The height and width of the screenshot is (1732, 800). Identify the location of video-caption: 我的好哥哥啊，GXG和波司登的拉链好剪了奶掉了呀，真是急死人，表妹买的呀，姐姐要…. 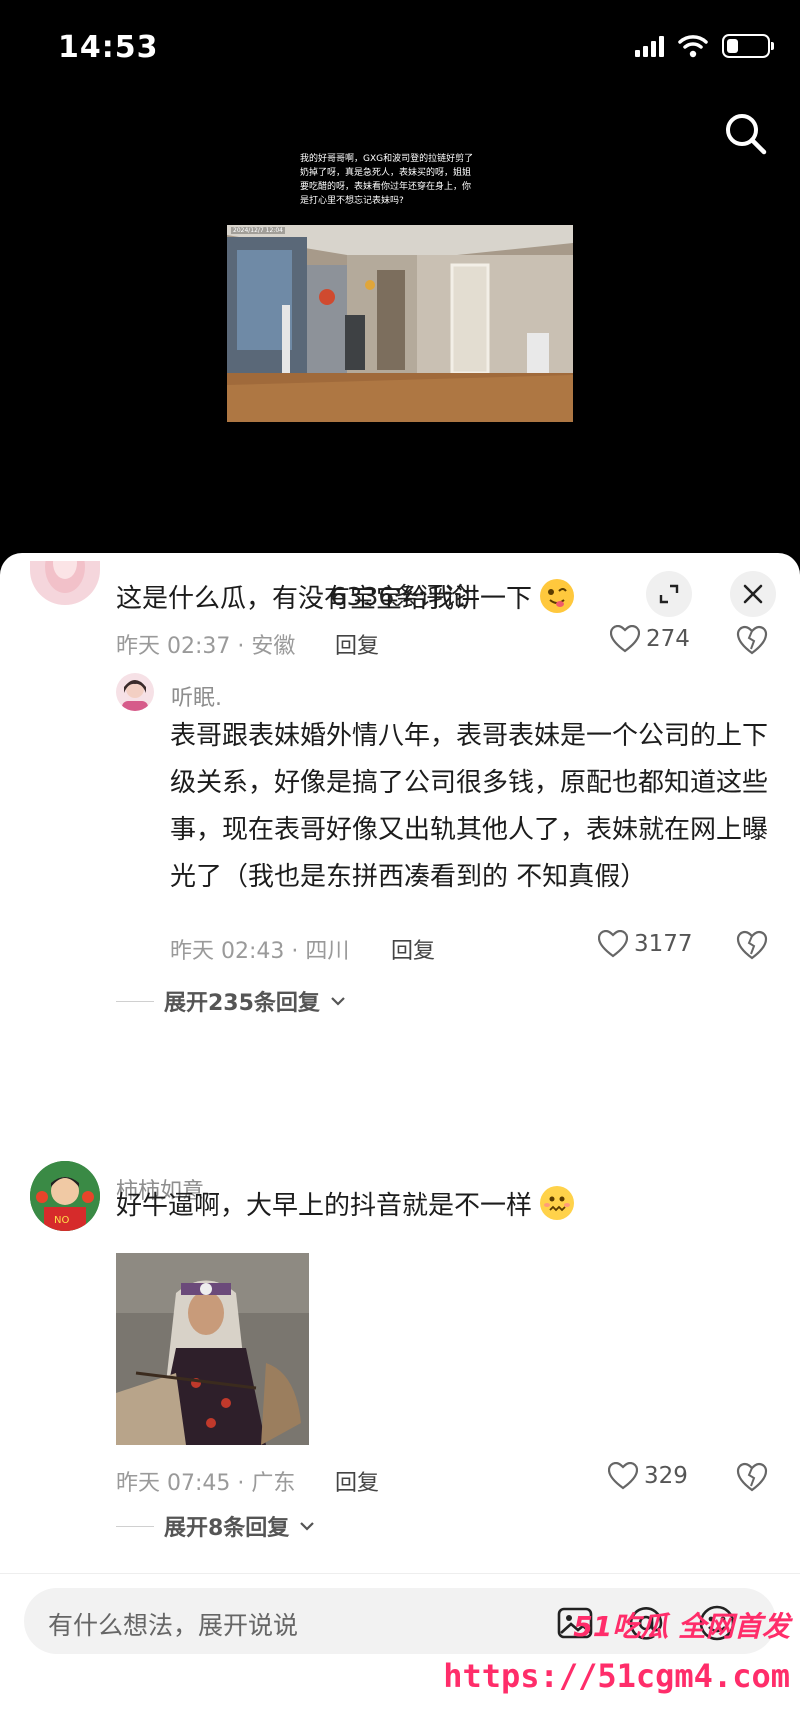
(387, 180).